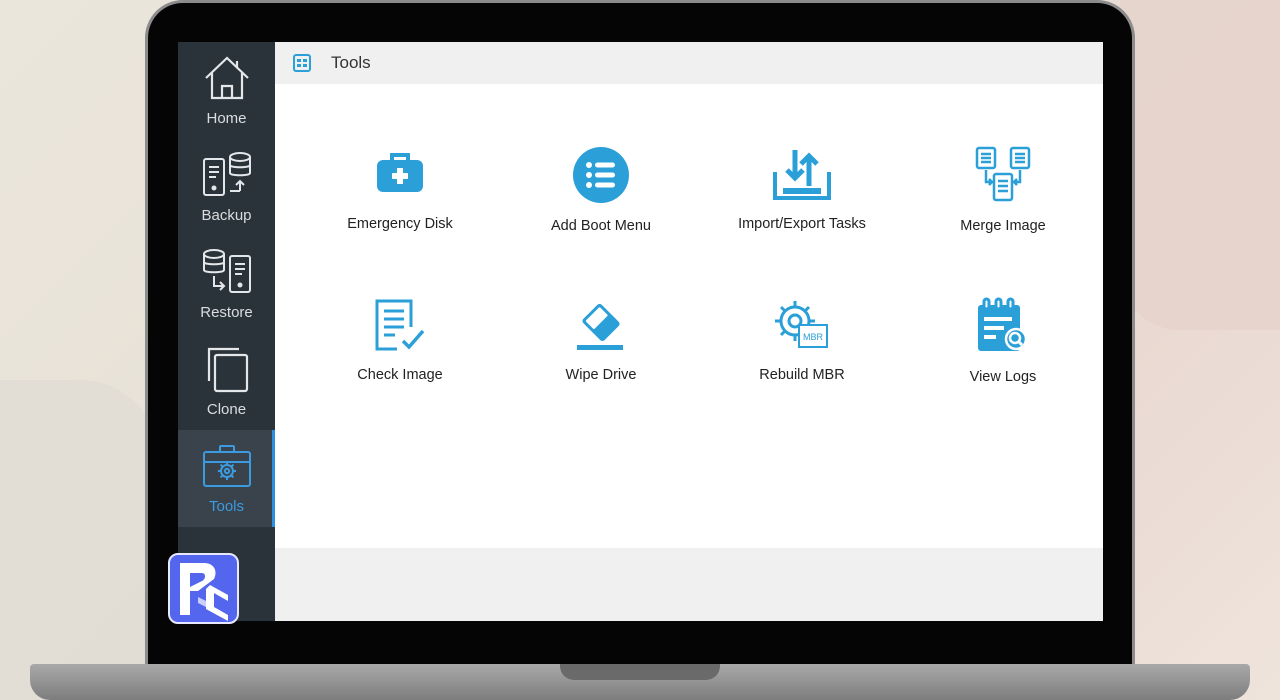 This screenshot has width=1280, height=700. I want to click on merge-documents-icon, so click(1003, 174).